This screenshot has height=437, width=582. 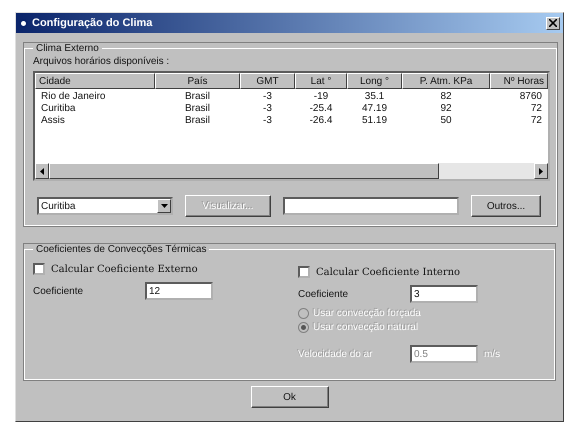 What do you see at coordinates (367, 313) in the screenshot?
I see `radio-label: Usar convecção forçada` at bounding box center [367, 313].